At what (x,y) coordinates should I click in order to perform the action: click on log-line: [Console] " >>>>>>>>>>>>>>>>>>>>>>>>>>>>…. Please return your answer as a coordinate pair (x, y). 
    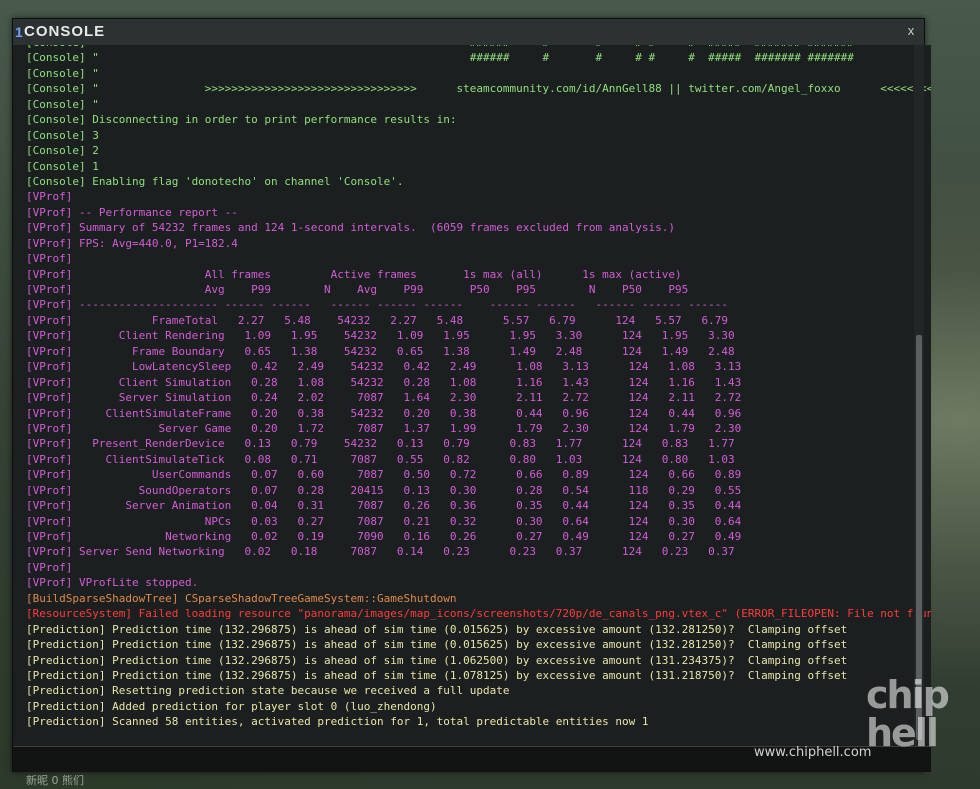
    Looking at the image, I should click on (478, 89).